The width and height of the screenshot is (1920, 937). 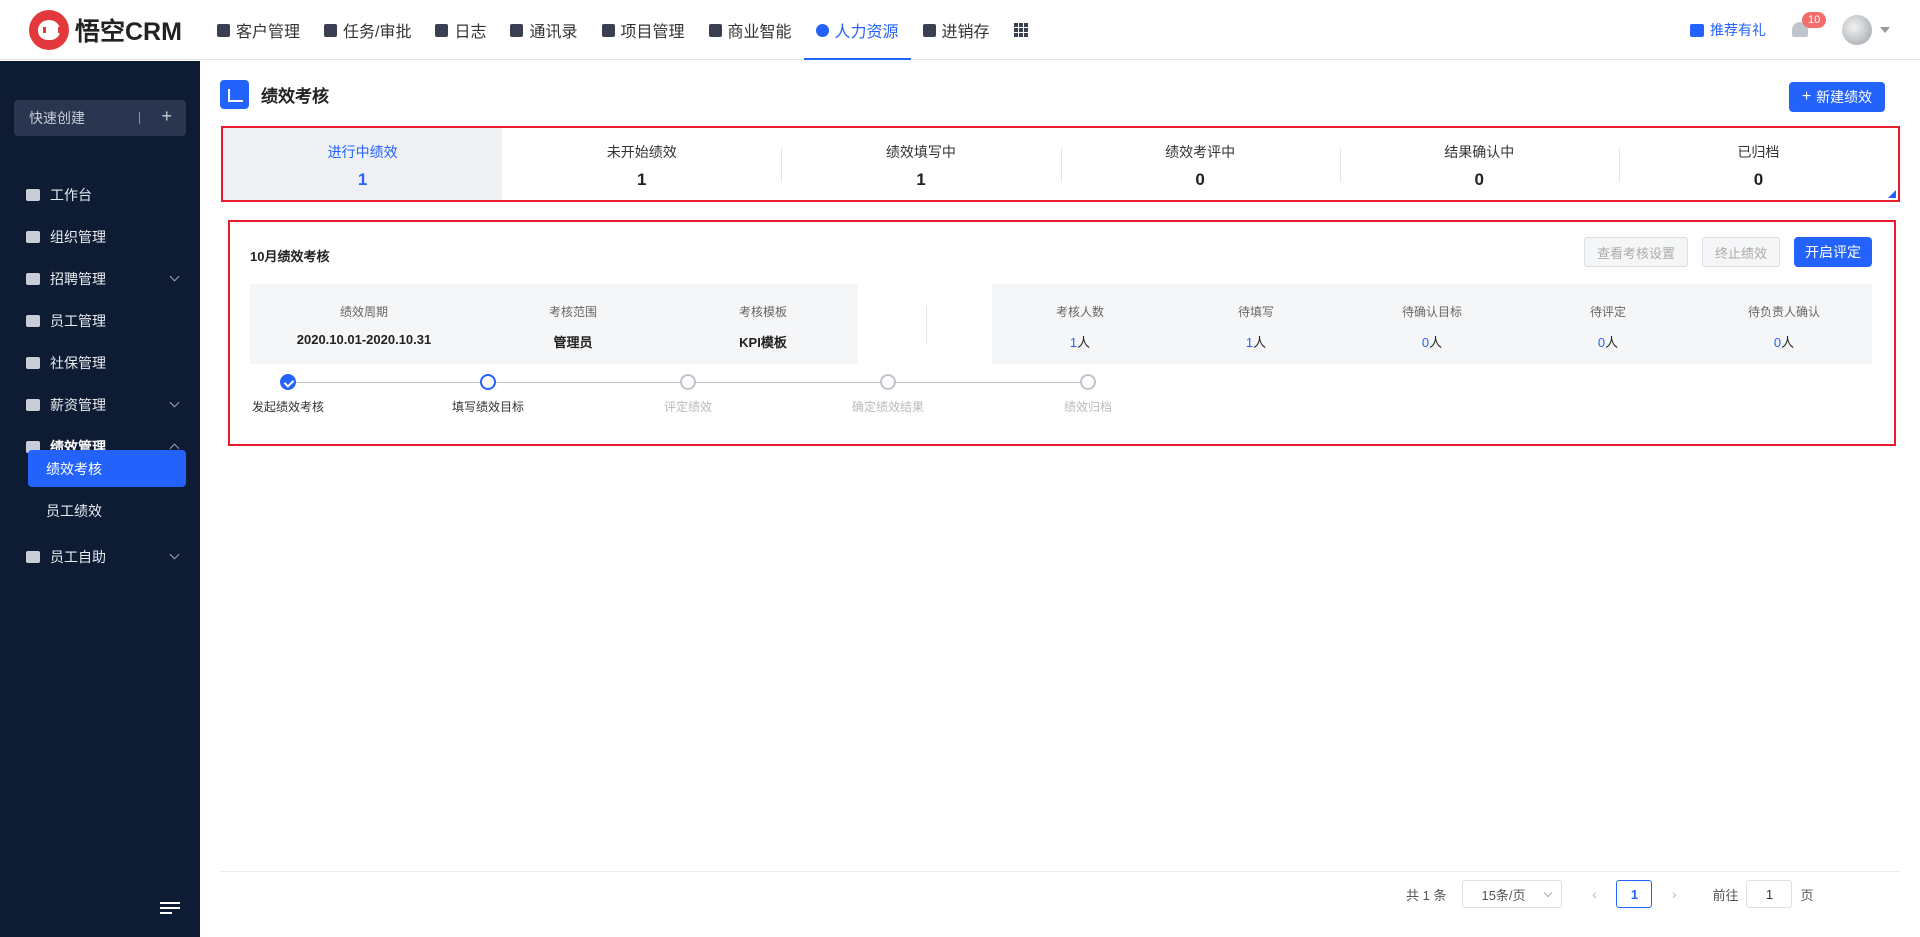 What do you see at coordinates (1610, 894) in the screenshot?
I see `pagination: 共 1 条 15条/页 ‹ 1 › 前往 1 页` at bounding box center [1610, 894].